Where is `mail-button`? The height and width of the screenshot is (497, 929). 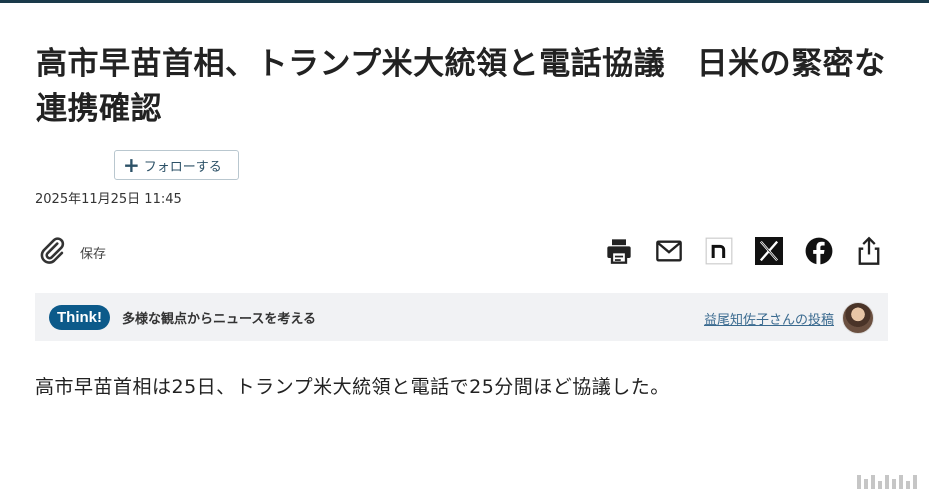
mail-button is located at coordinates (669, 251).